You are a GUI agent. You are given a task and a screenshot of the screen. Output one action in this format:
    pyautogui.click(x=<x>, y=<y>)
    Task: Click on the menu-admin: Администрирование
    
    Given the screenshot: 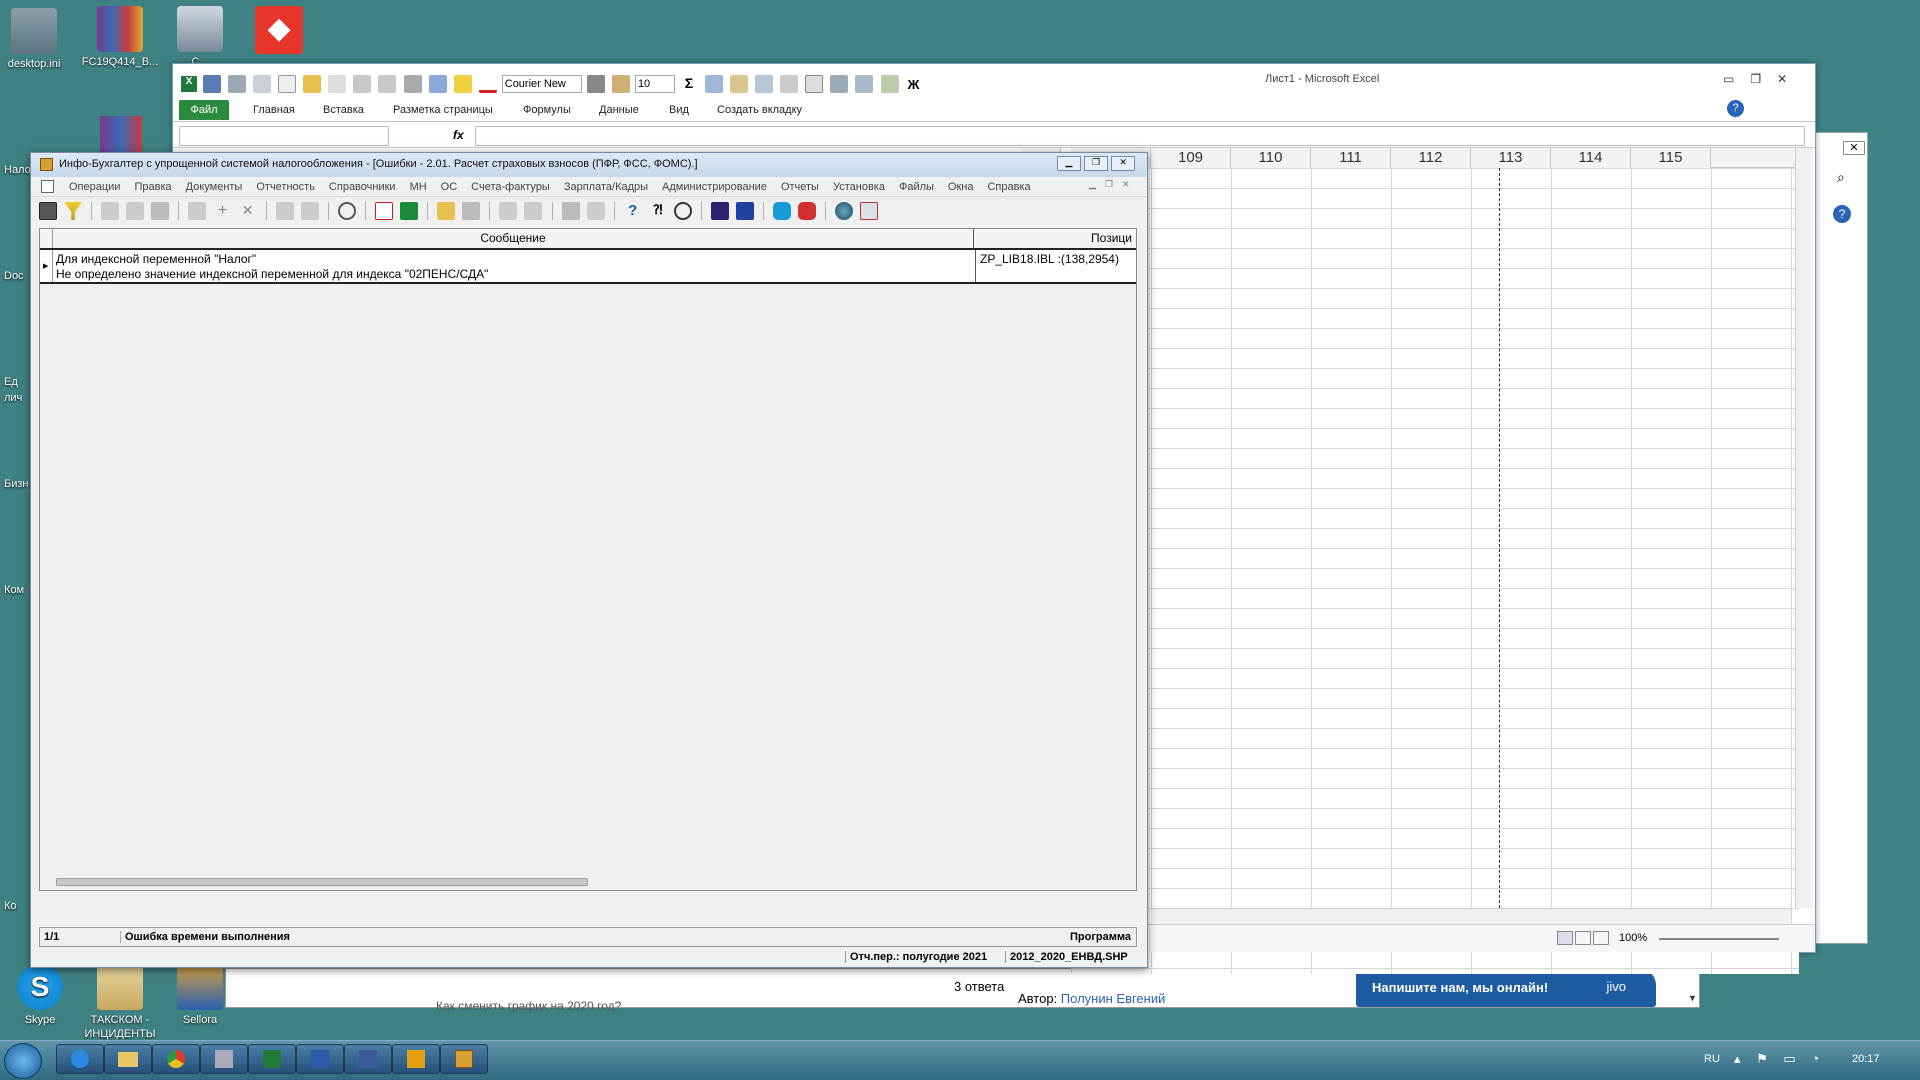 What is the action you would take?
    pyautogui.click(x=714, y=187)
    